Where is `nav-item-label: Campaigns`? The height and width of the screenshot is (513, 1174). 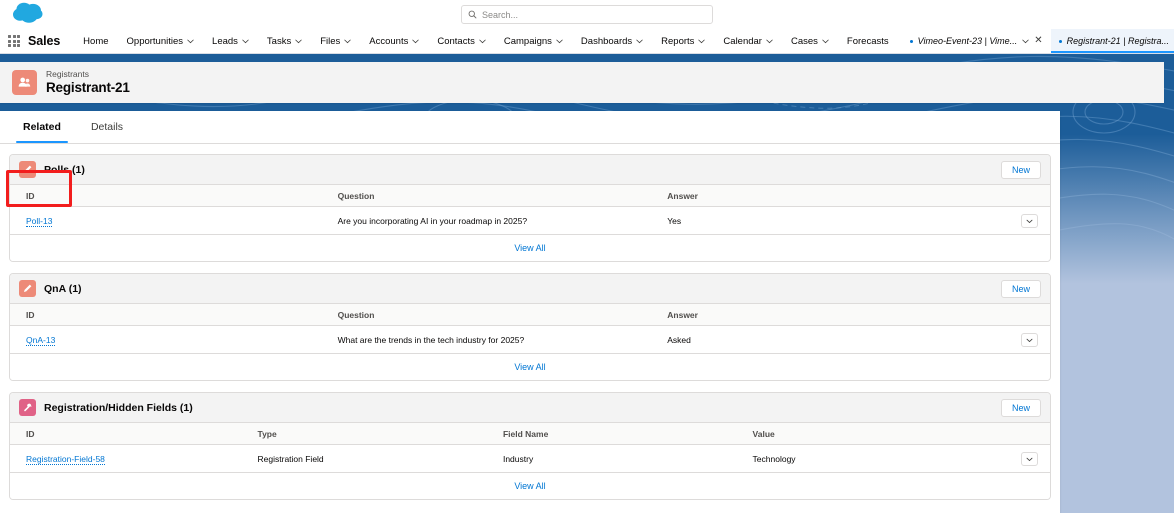
nav-item-label: Campaigns is located at coordinates (527, 41).